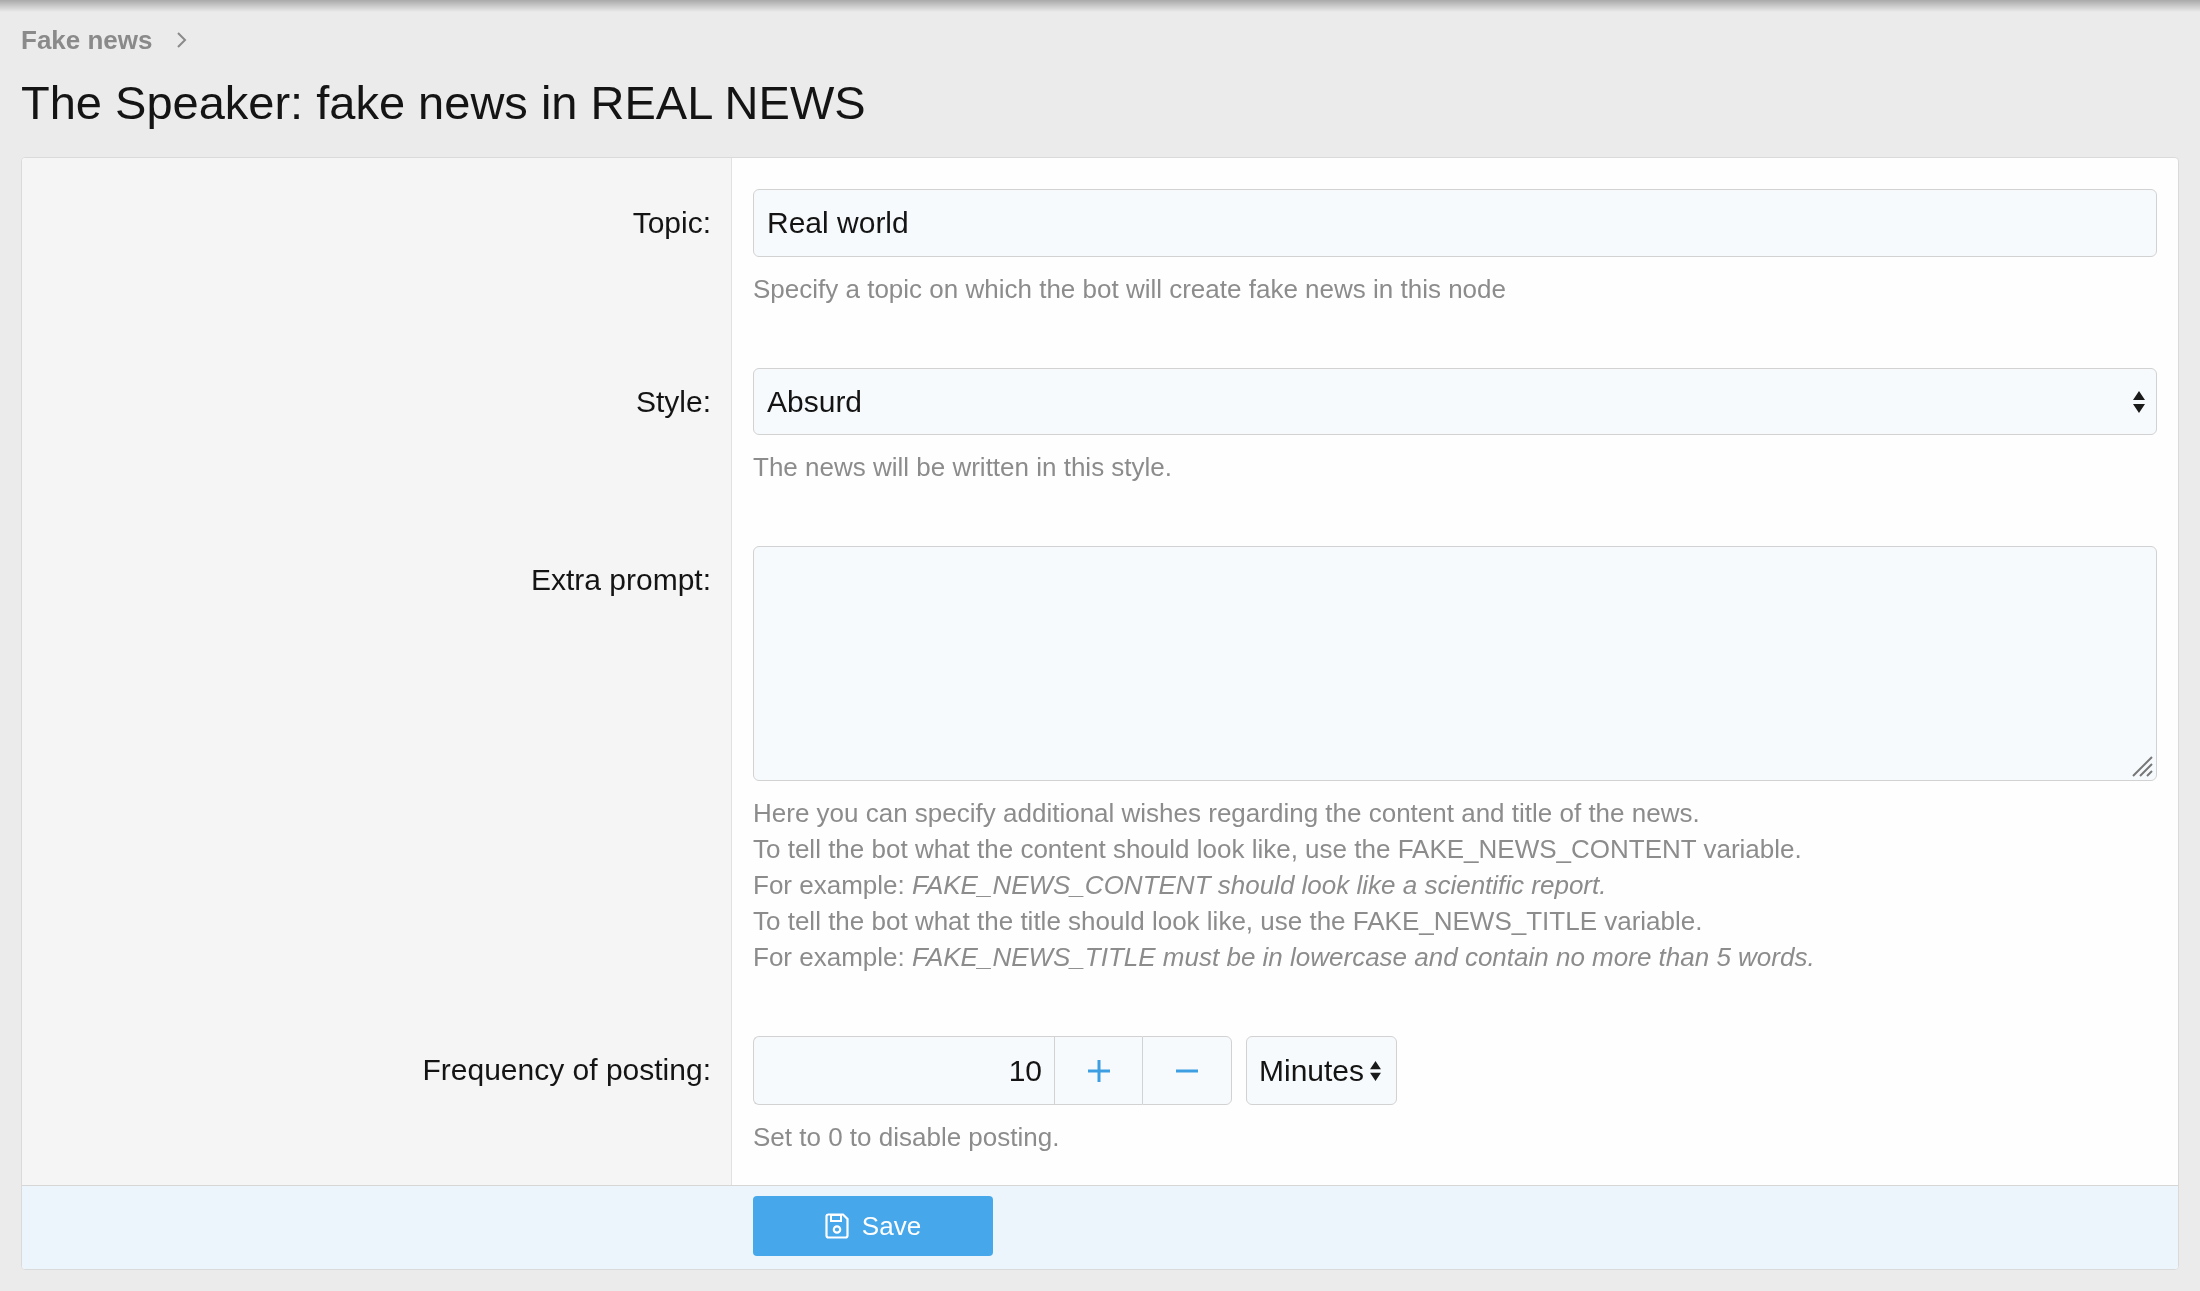  I want to click on plus-icon, so click(1098, 1070).